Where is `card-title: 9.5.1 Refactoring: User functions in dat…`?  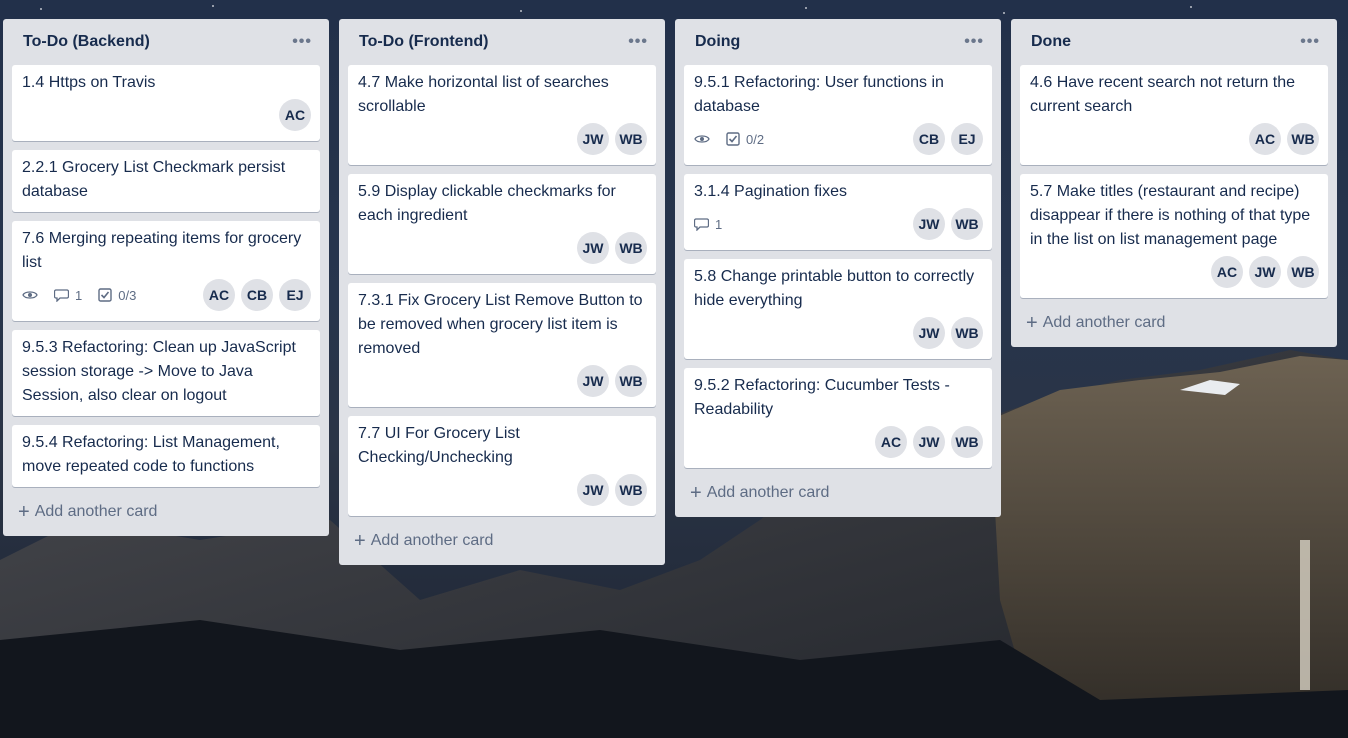
card-title: 9.5.1 Refactoring: User functions in dat… is located at coordinates (819, 94).